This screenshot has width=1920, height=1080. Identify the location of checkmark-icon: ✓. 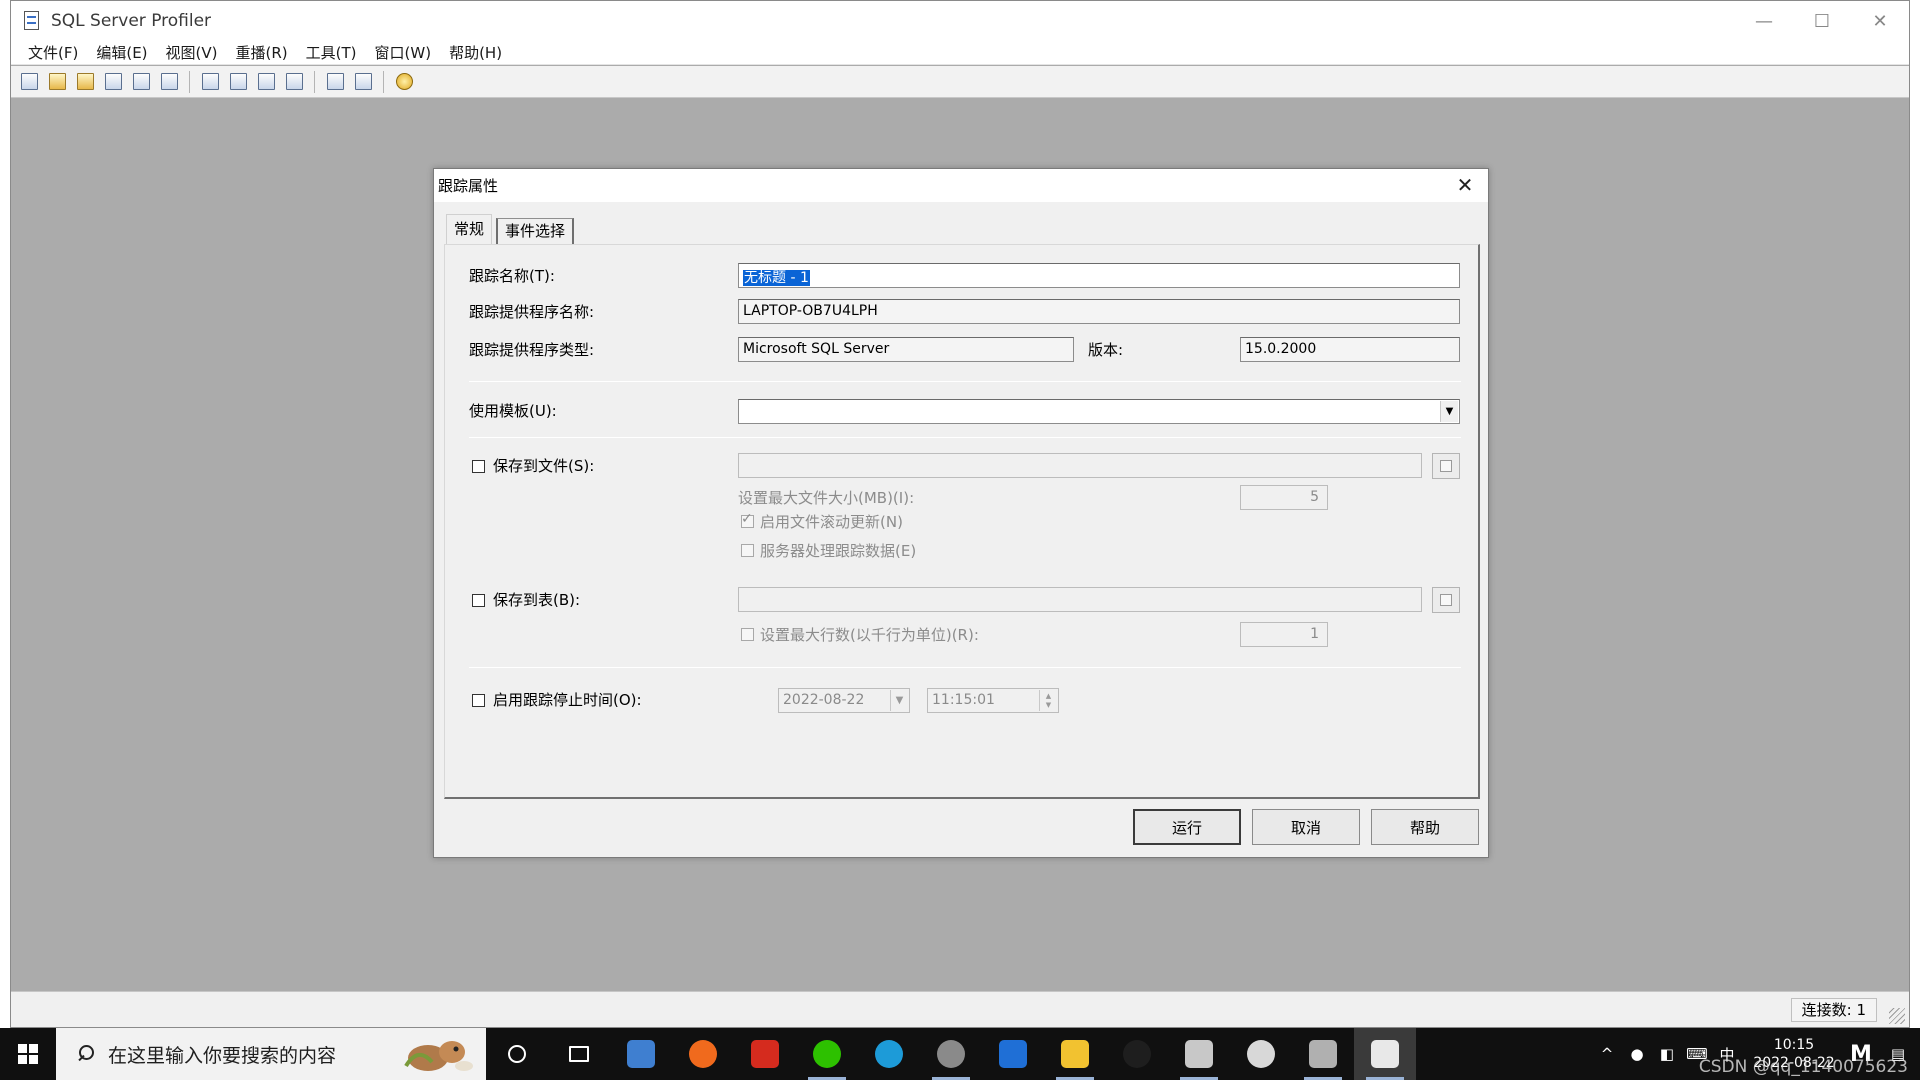
(747, 519).